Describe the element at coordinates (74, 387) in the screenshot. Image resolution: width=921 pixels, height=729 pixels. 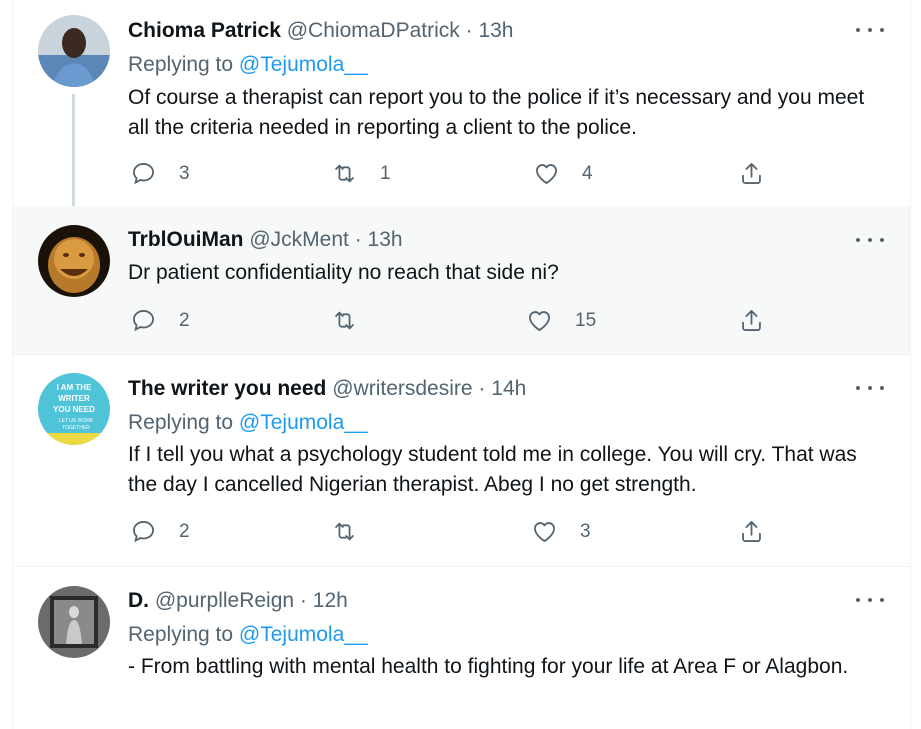
I see `avatar-text: I AM THE` at that location.